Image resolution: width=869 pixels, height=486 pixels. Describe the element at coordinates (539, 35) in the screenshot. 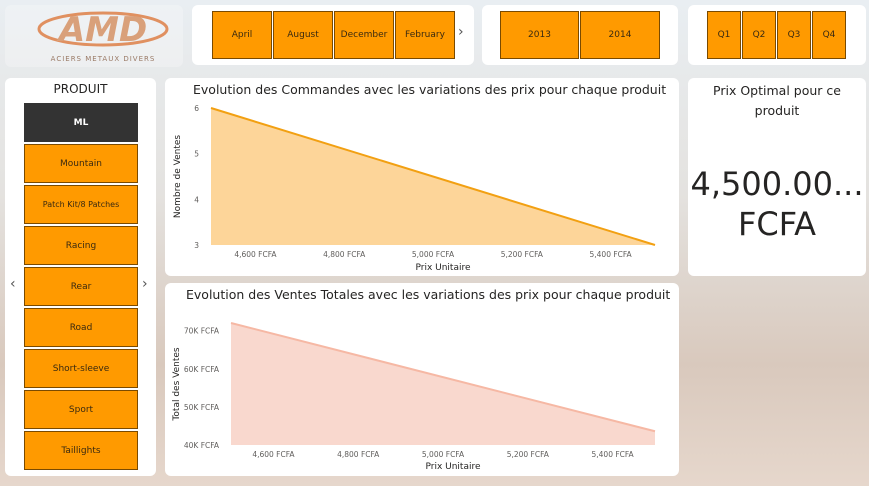

I see `year-2013-button: 2013` at that location.